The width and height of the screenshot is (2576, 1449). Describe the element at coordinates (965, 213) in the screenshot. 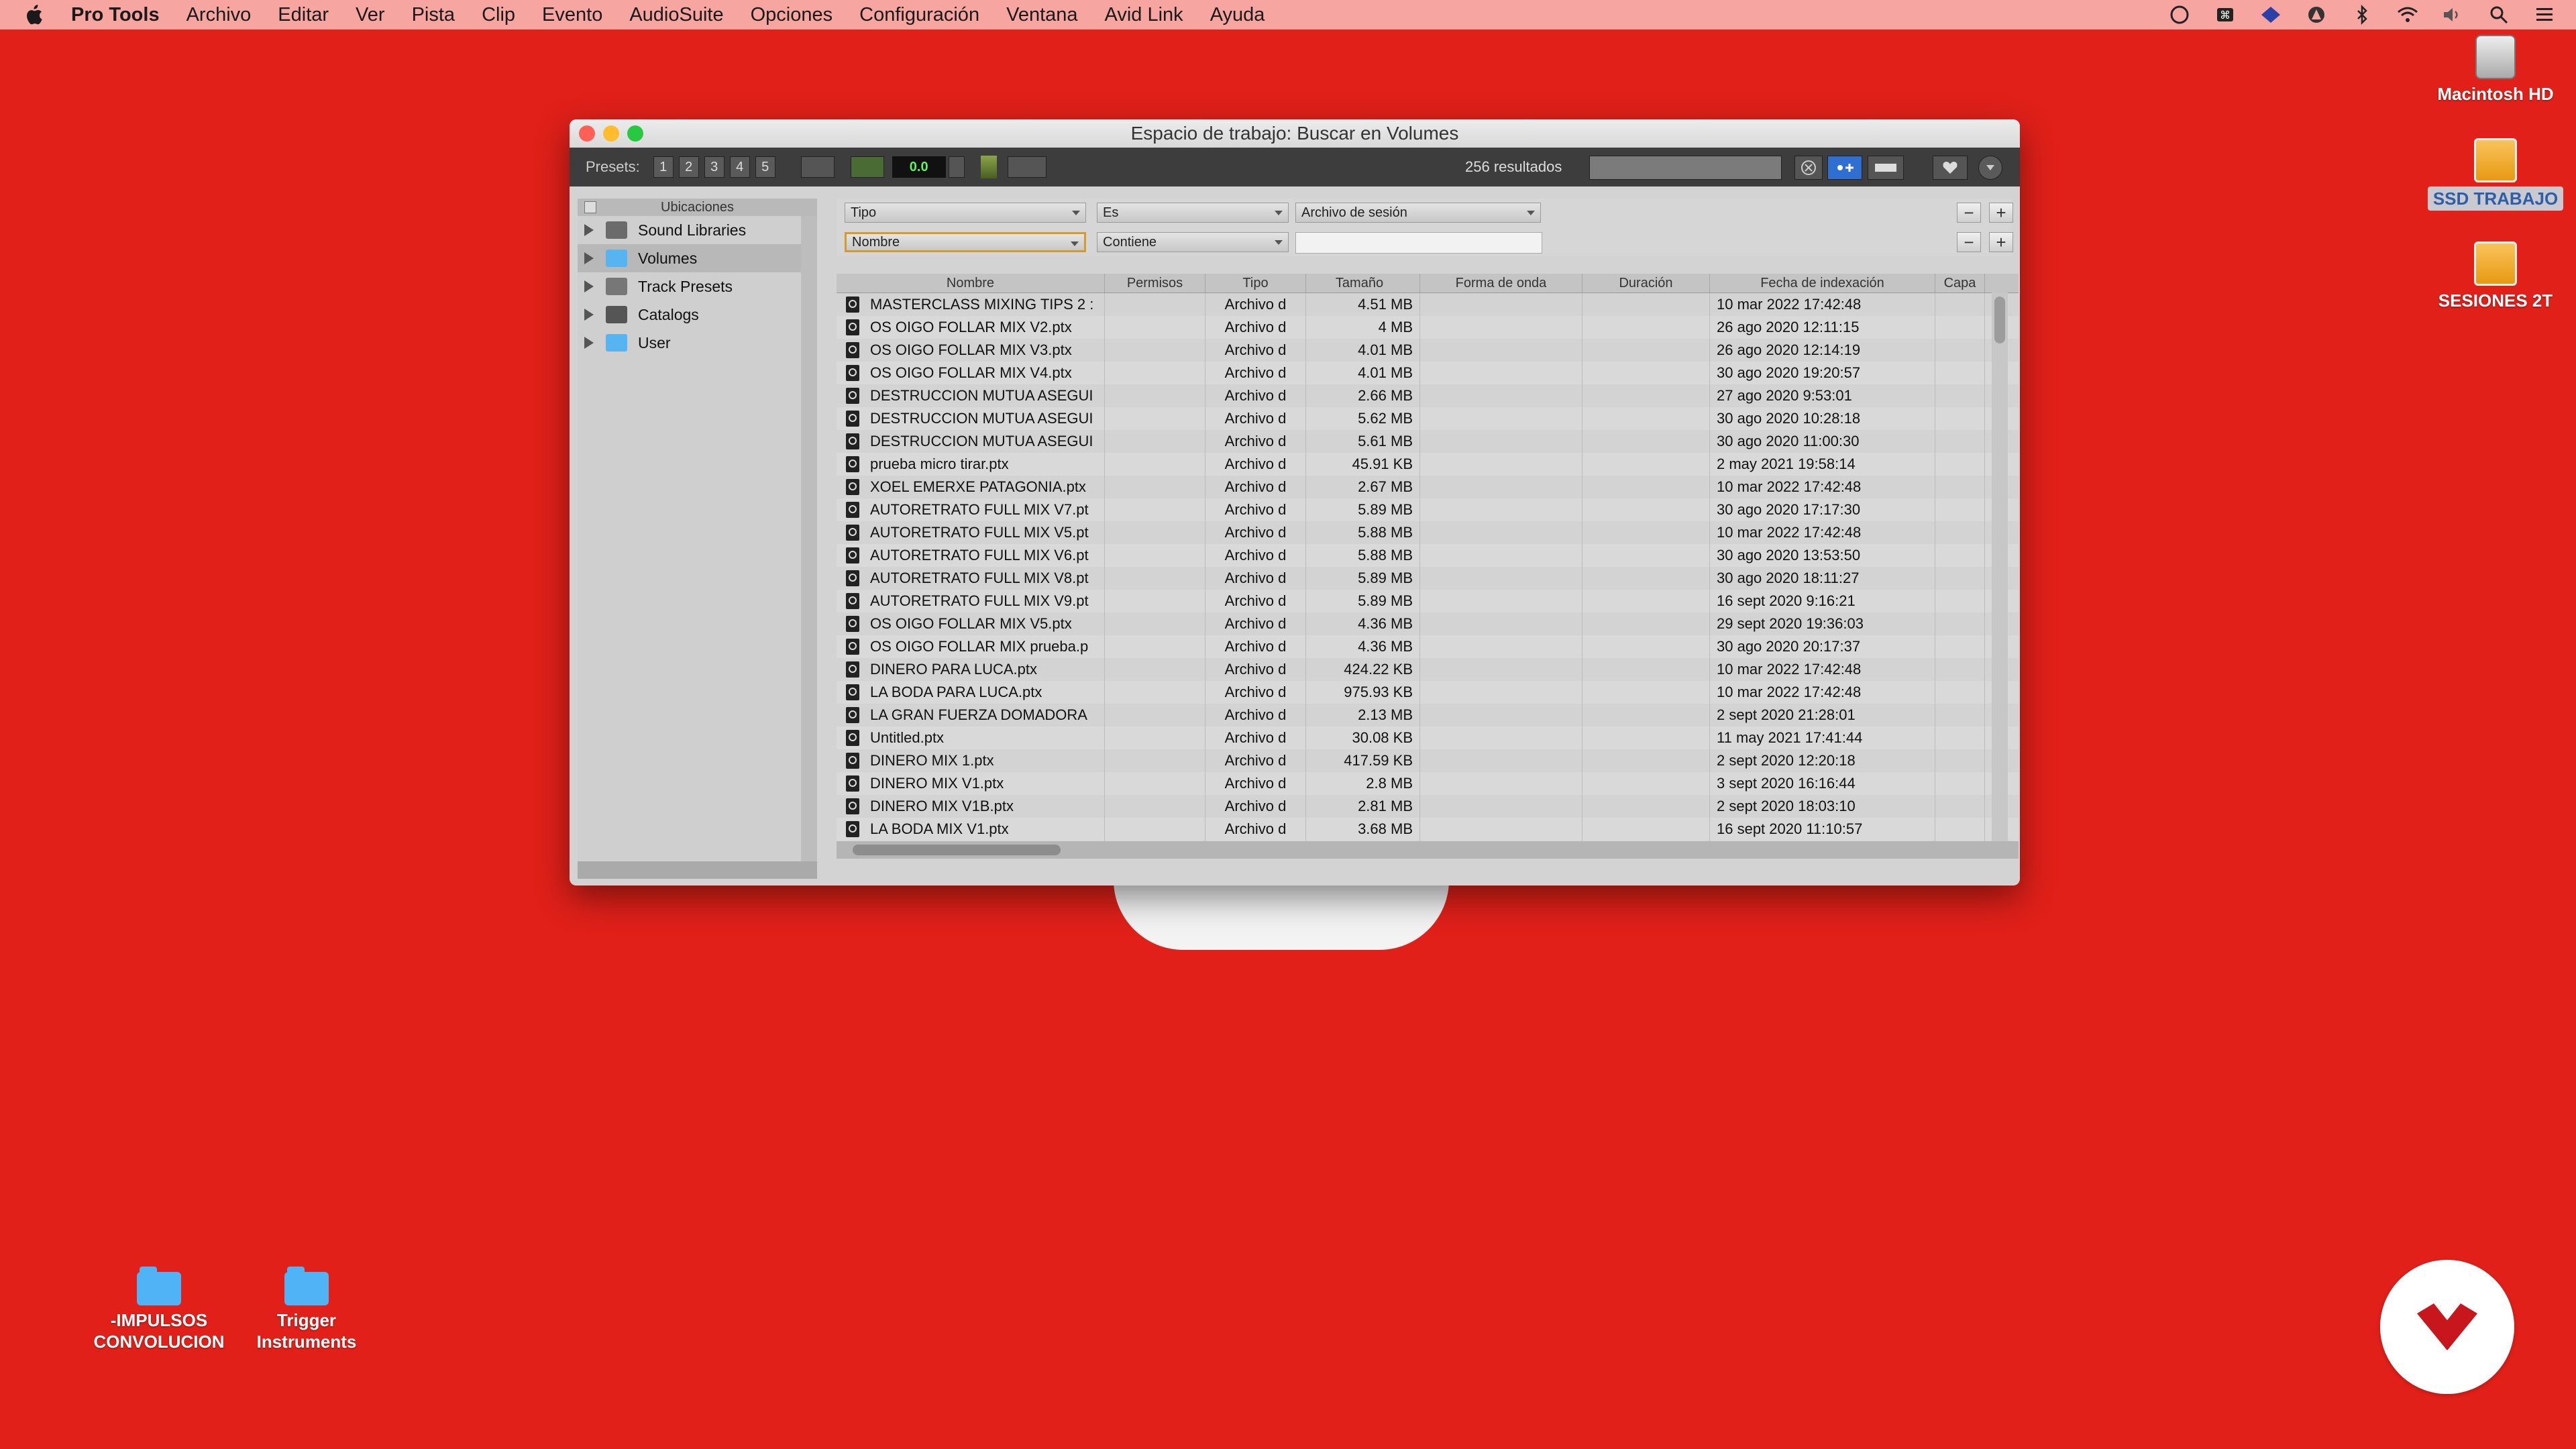

I see `criteria-field-select-1: Tipo` at that location.